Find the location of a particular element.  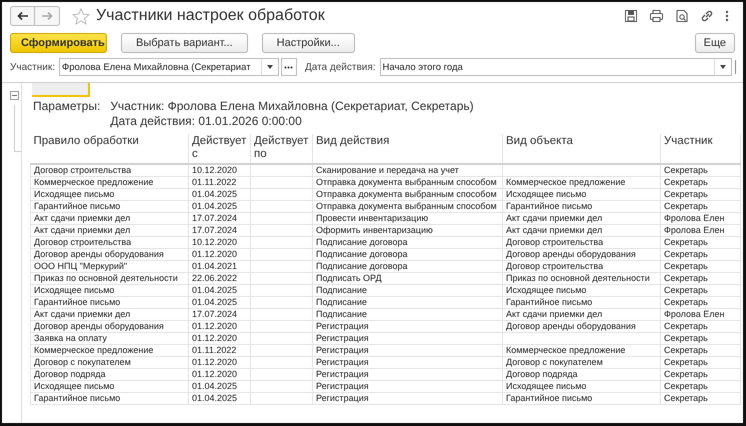

table-cell: Договор строительства is located at coordinates (581, 266).